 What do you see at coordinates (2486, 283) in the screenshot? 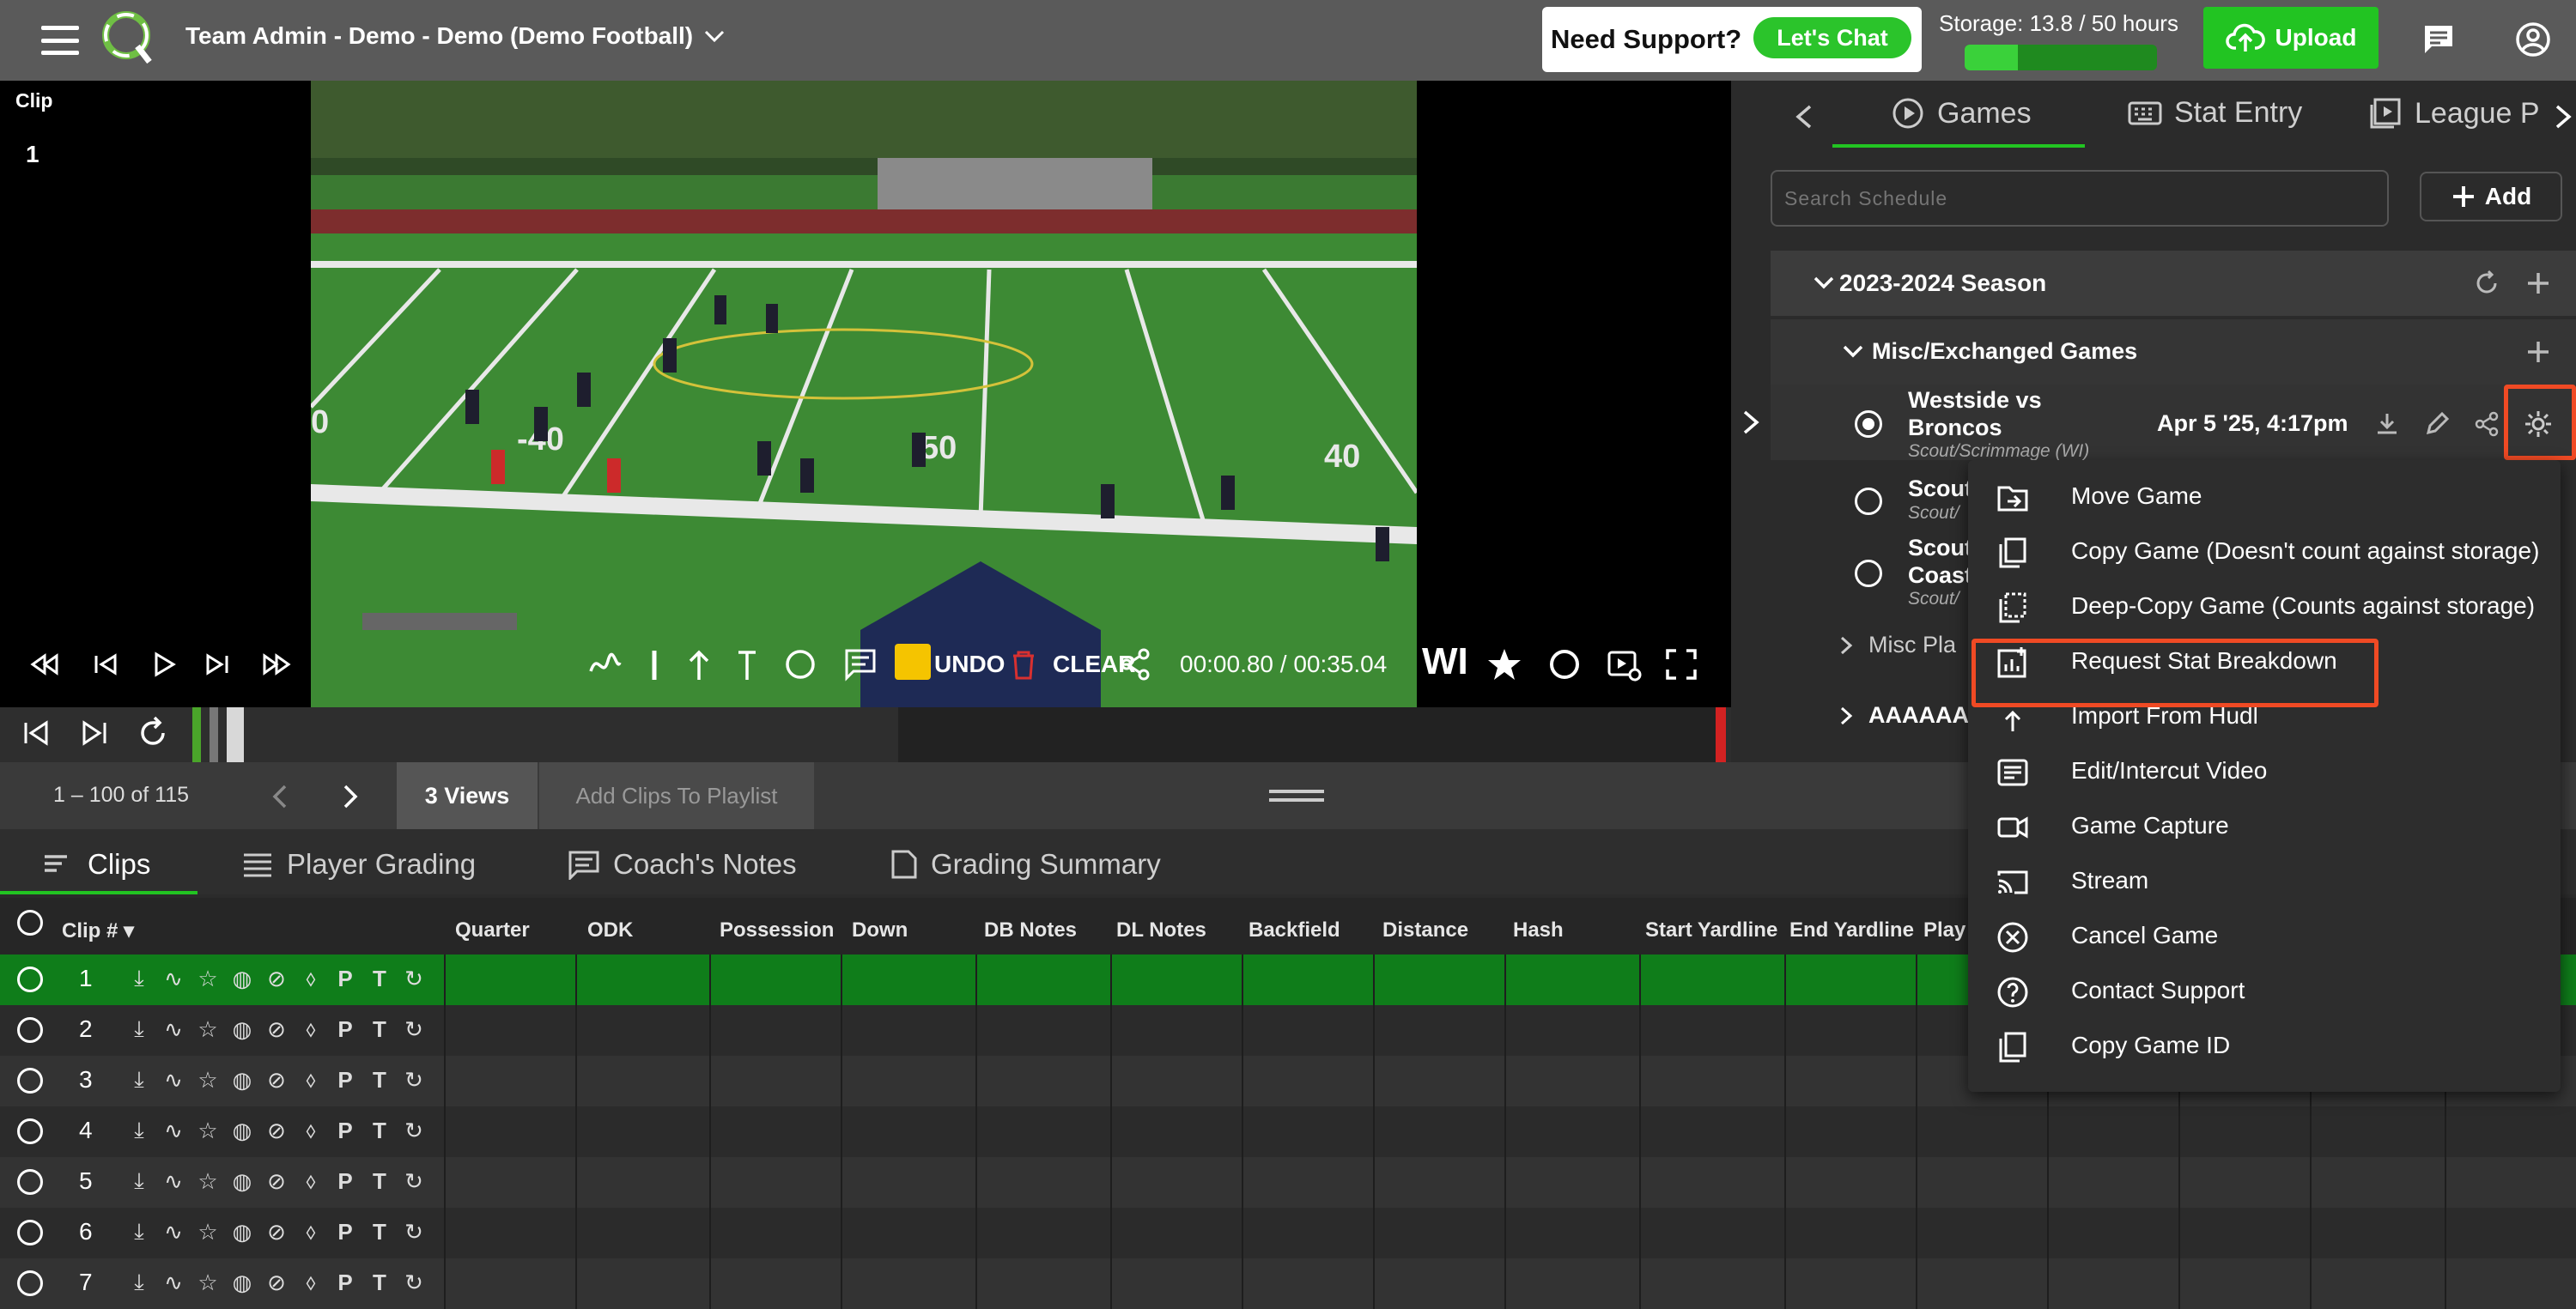
I see `refresh-icon` at bounding box center [2486, 283].